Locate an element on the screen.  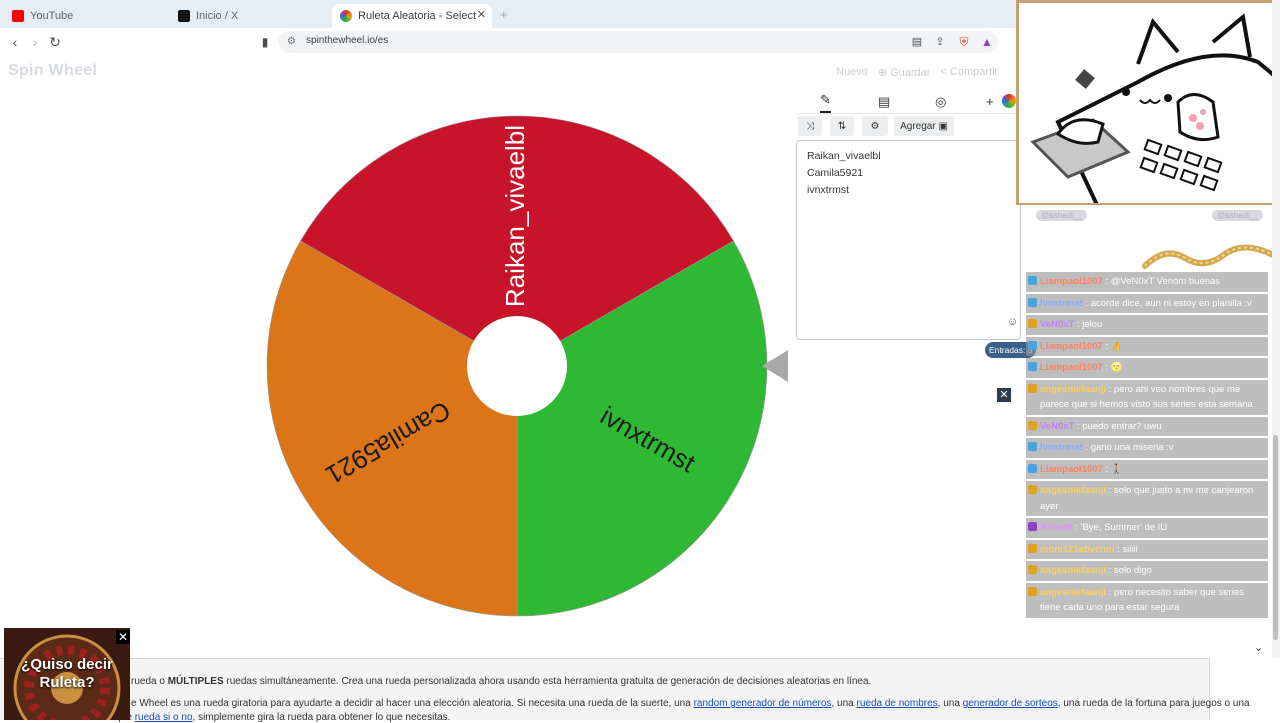
browser-nav-bar: ‹ › ↻ ▮ ⚙ spinthewheel.io/es ▤ ⇪ ⛨ ▲ is located at coordinates (508, 42).